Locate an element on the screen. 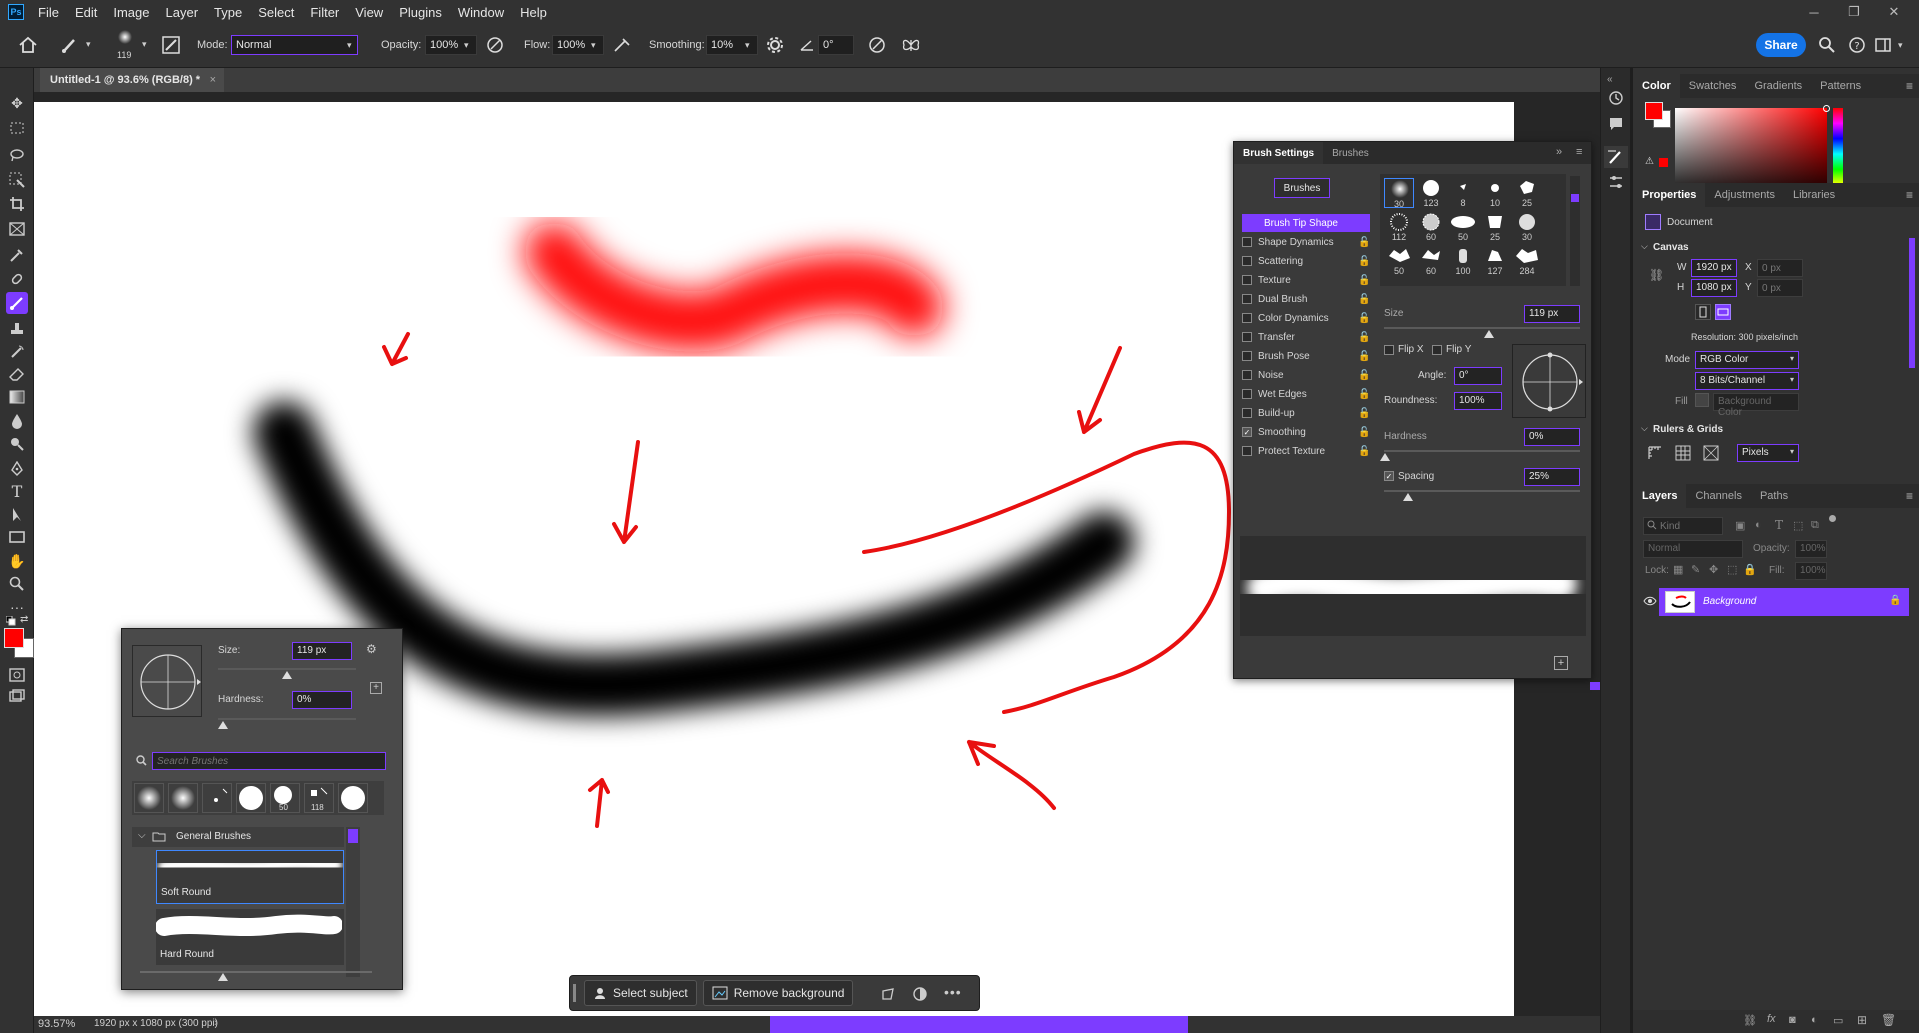  pressure-size-icon is located at coordinates (877, 45).